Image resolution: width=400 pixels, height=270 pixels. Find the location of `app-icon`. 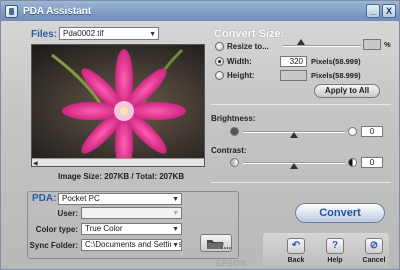

app-icon is located at coordinates (11, 11).